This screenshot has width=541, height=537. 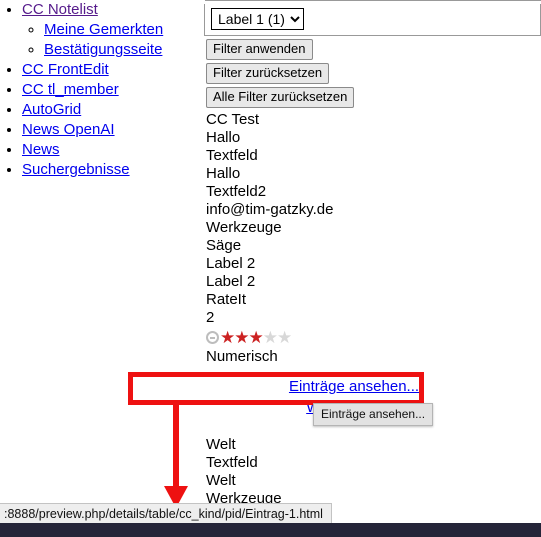 What do you see at coordinates (270, 530) in the screenshot?
I see `bottom-chrome-bar` at bounding box center [270, 530].